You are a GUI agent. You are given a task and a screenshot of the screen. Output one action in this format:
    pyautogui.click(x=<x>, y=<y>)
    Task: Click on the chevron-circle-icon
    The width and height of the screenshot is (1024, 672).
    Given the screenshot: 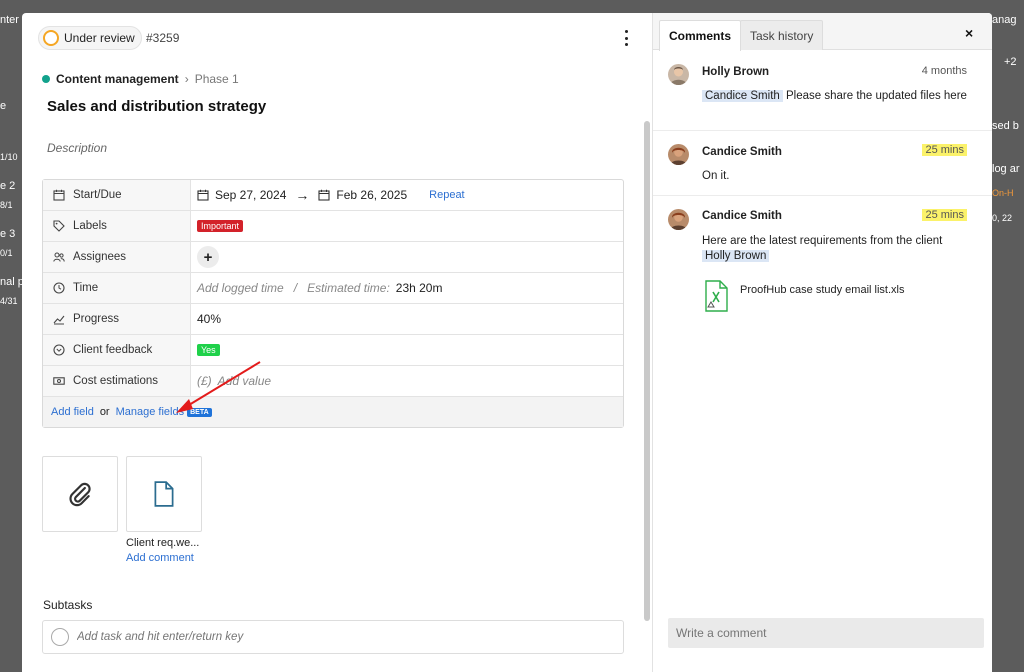 What is the action you would take?
    pyautogui.click(x=59, y=350)
    